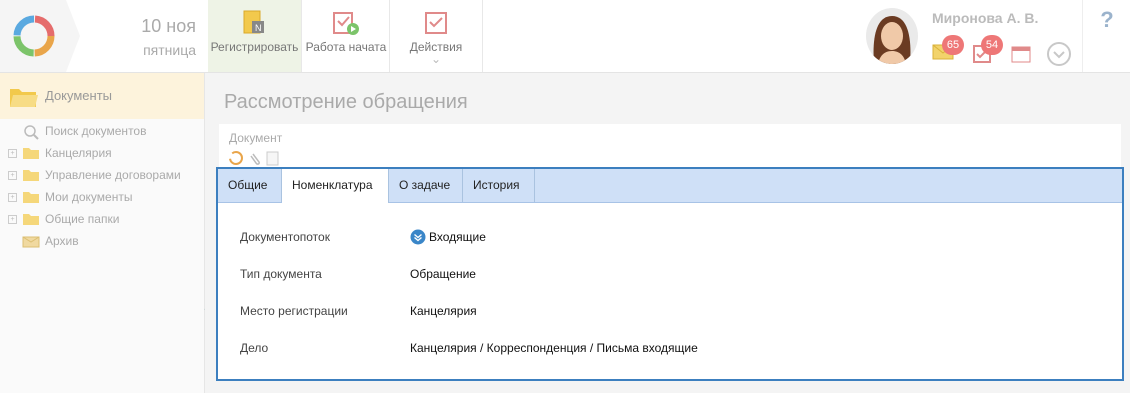  Describe the element at coordinates (345, 36) in the screenshot. I see `work-started-button: Работа начата` at that location.